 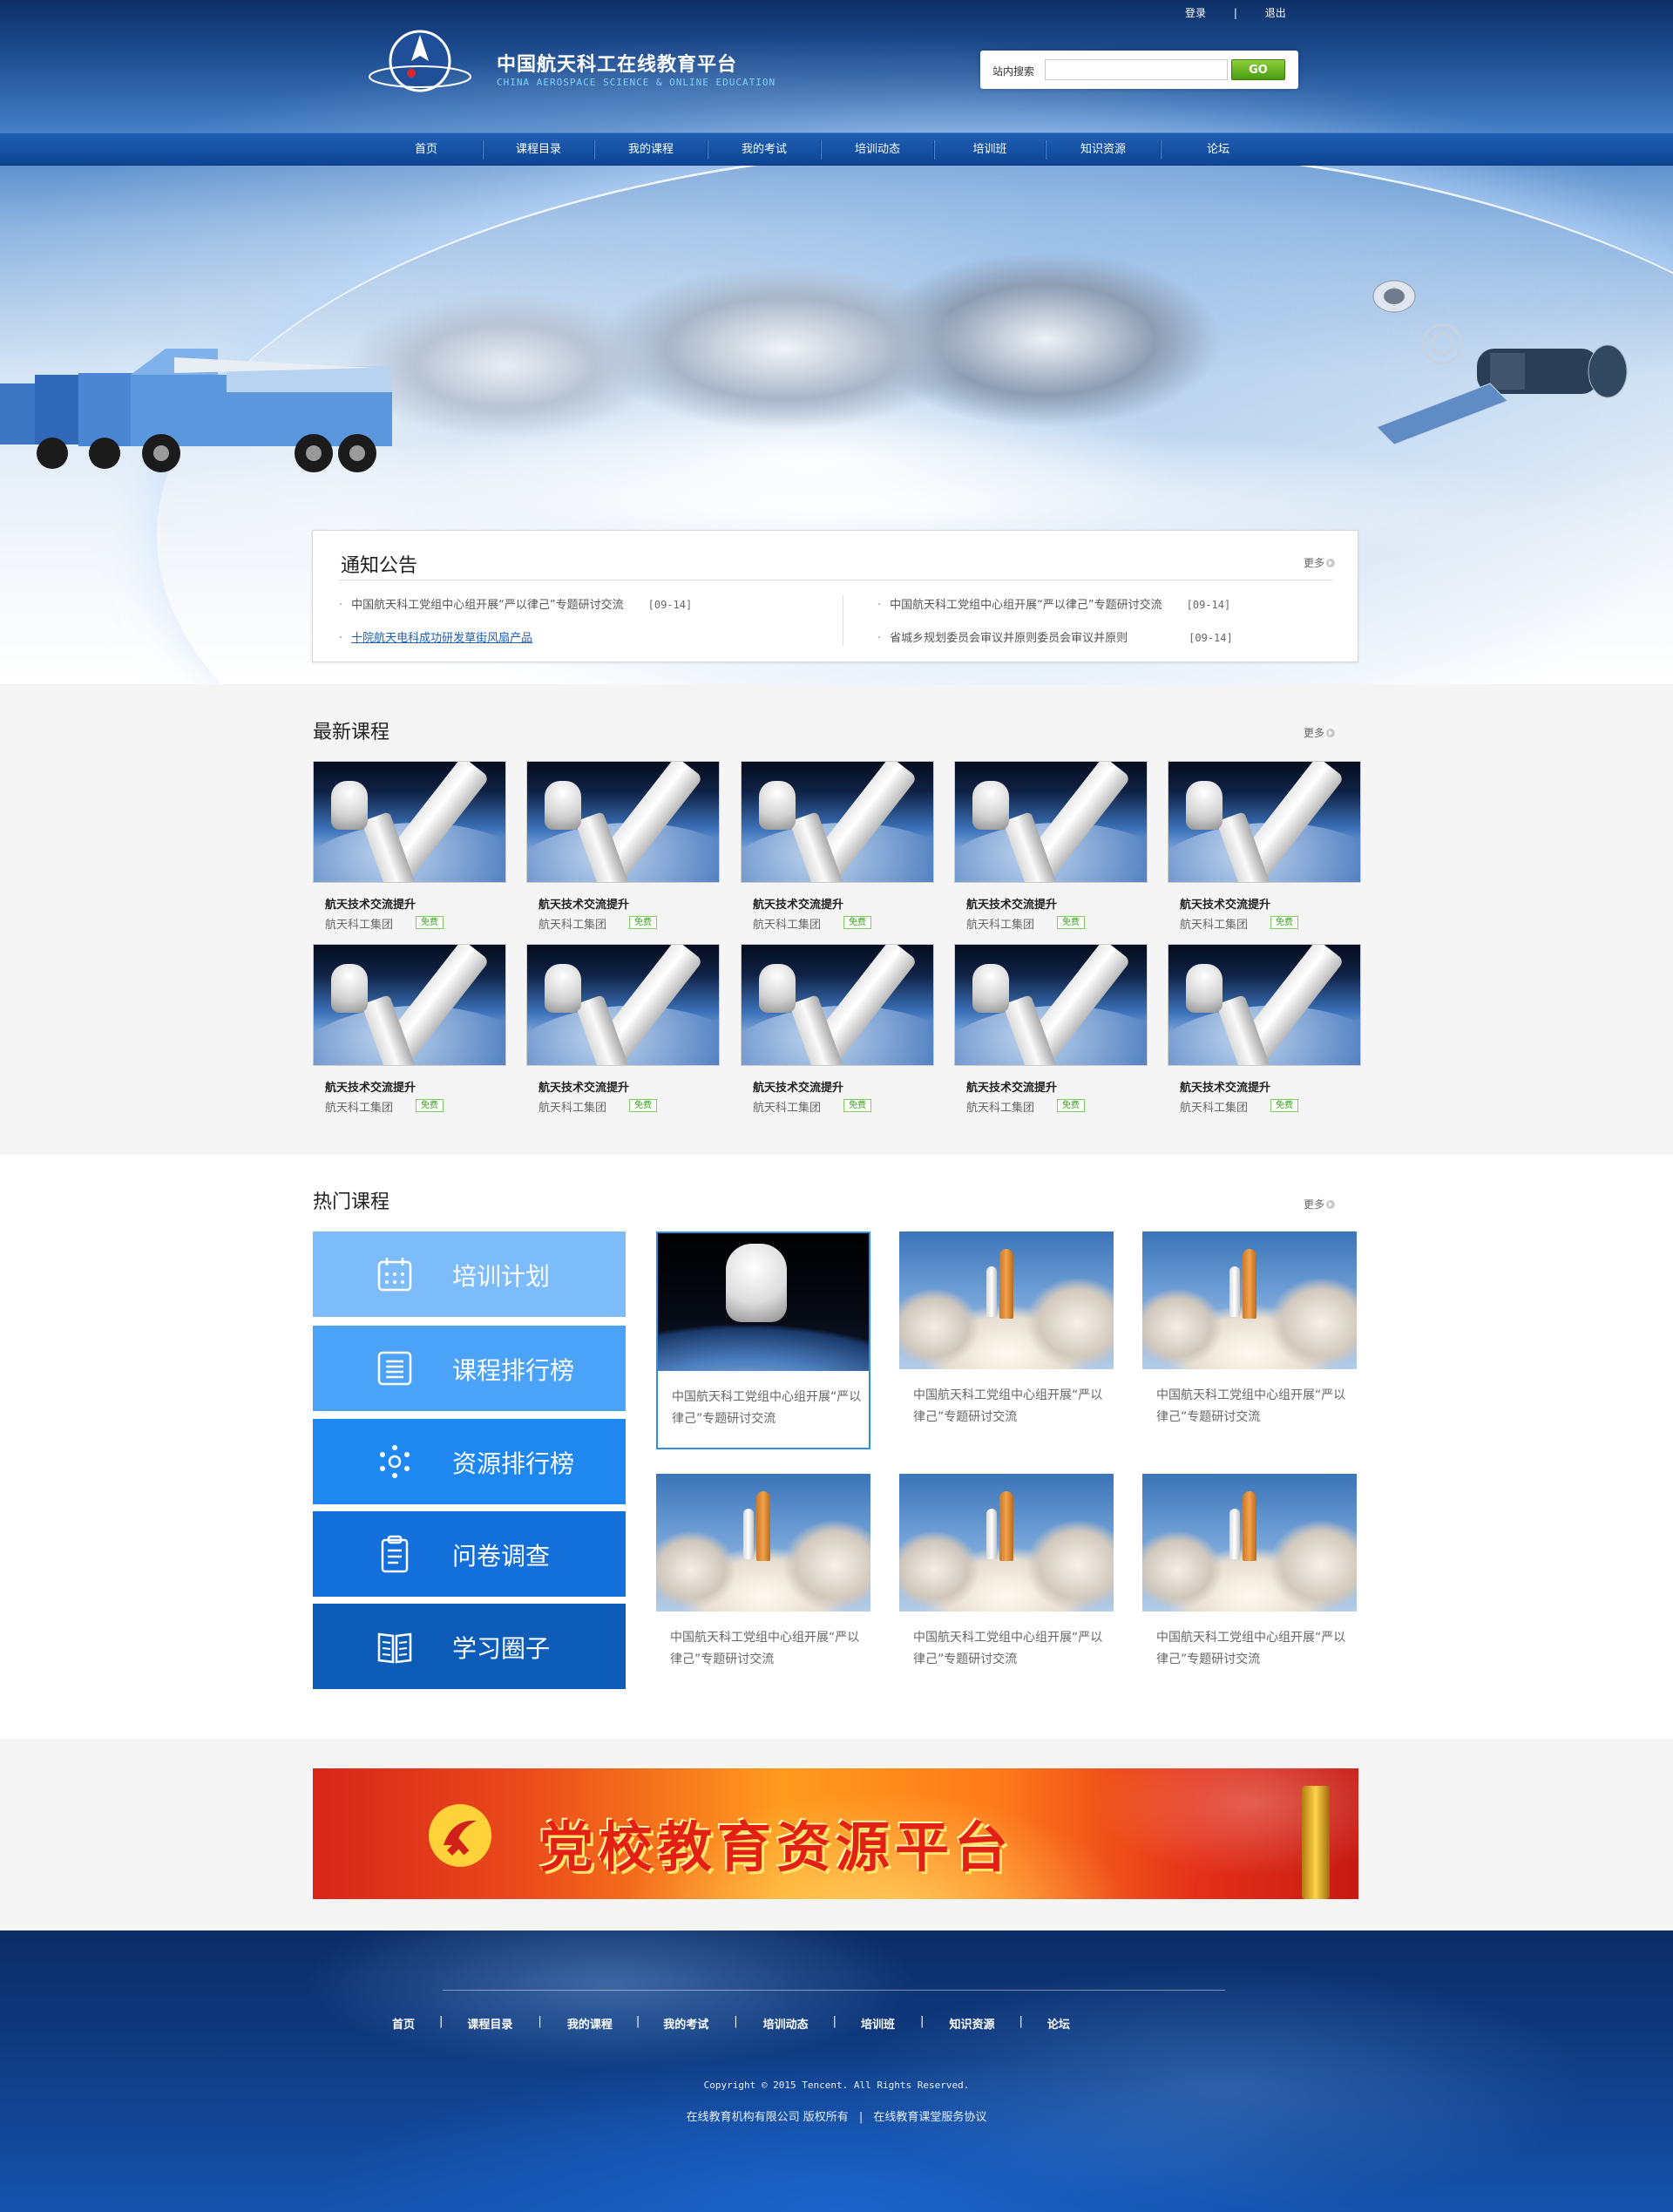 I want to click on footer-nav-item: 课程目录, so click(x=489, y=2024).